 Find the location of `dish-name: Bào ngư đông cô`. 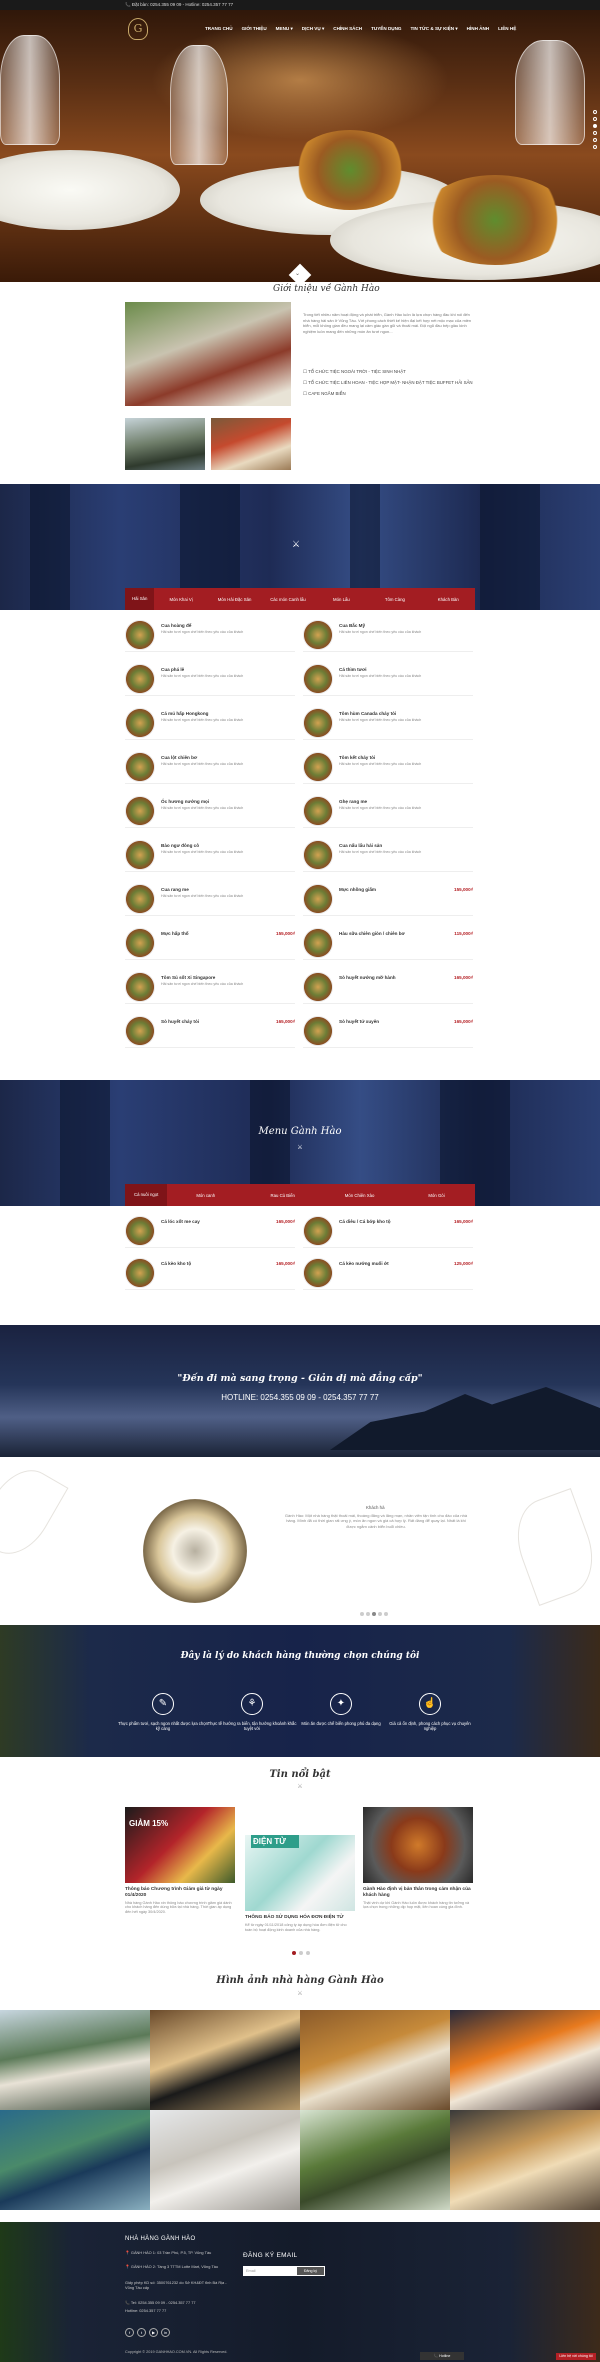

dish-name: Bào ngư đông cô is located at coordinates (180, 845).